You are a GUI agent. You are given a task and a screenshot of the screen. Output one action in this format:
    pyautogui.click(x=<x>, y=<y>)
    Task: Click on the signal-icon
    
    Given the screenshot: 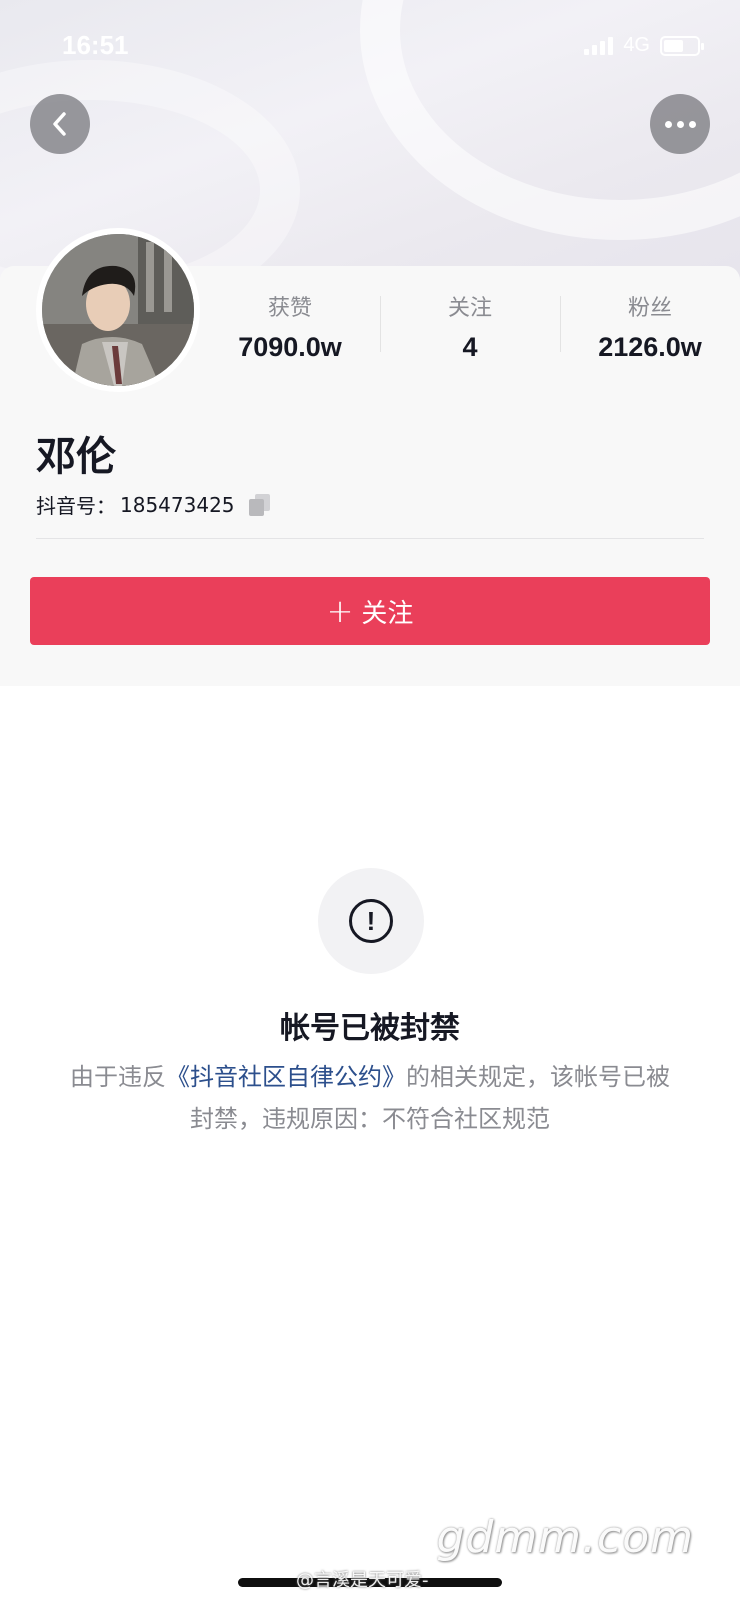 What is the action you would take?
    pyautogui.click(x=599, y=45)
    